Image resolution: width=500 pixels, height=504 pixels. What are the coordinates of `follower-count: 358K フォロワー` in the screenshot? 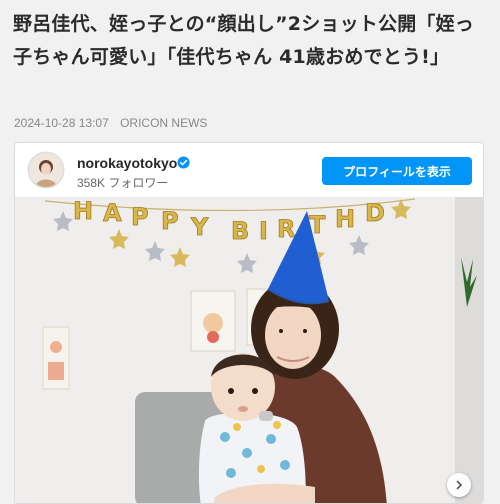 It's located at (123, 183).